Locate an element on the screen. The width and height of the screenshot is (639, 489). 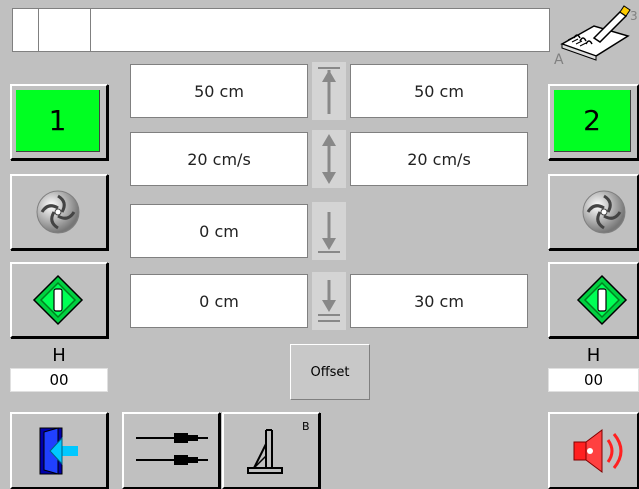
channel-1-button: 1 is located at coordinates (59, 122).